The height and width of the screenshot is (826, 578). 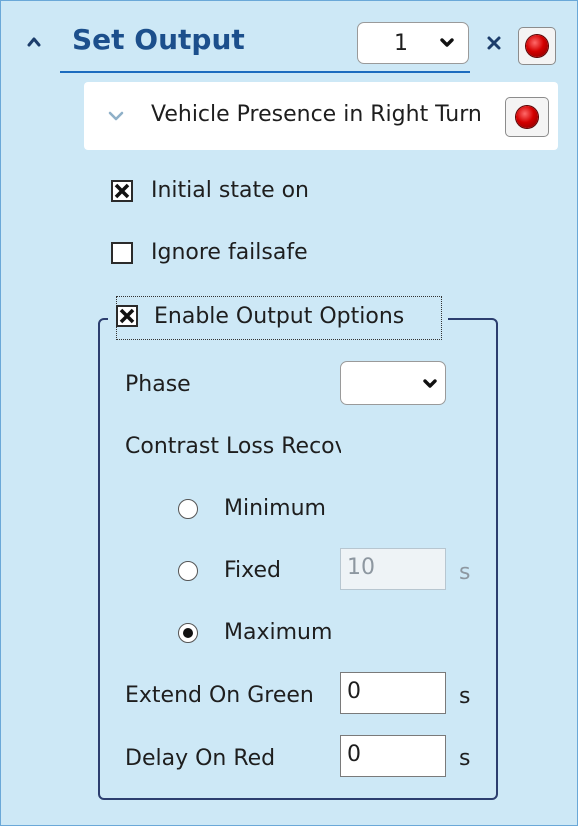 I want to click on sub-item-label-container: Vehicle Presence in Right Turn, so click(x=320, y=119).